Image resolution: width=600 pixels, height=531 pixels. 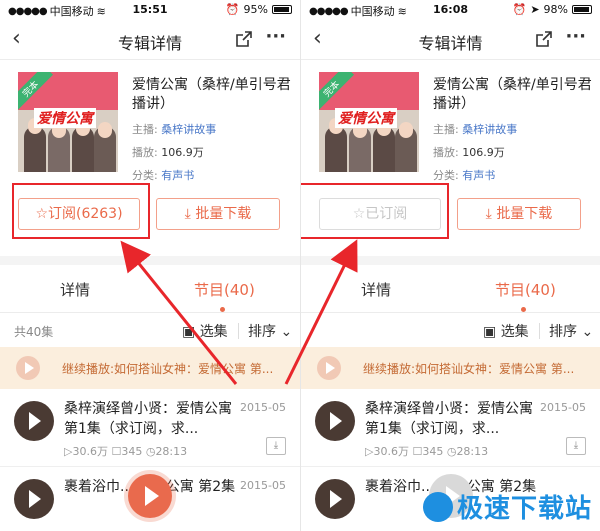 I want to click on status-bar: ●●●●● 中国移动 ≋ 16:08 ⏰ ➤ 98%, so click(x=450, y=10).